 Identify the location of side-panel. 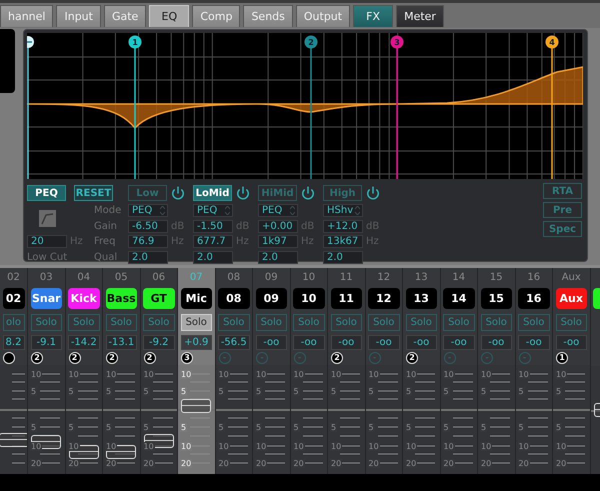
(7, 61).